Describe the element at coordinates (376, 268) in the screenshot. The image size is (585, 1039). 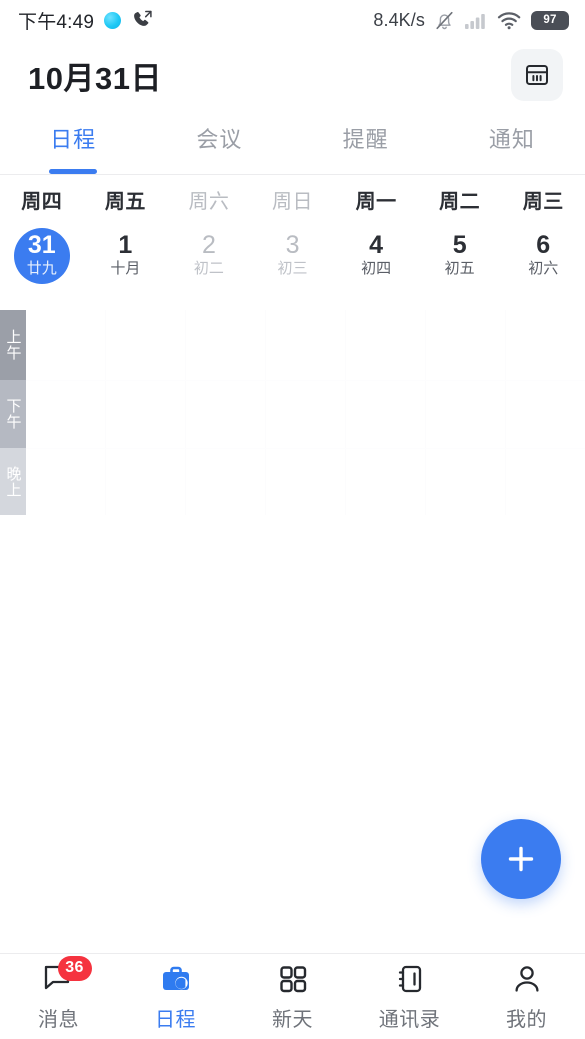
I see `day-lunar: 初四` at that location.